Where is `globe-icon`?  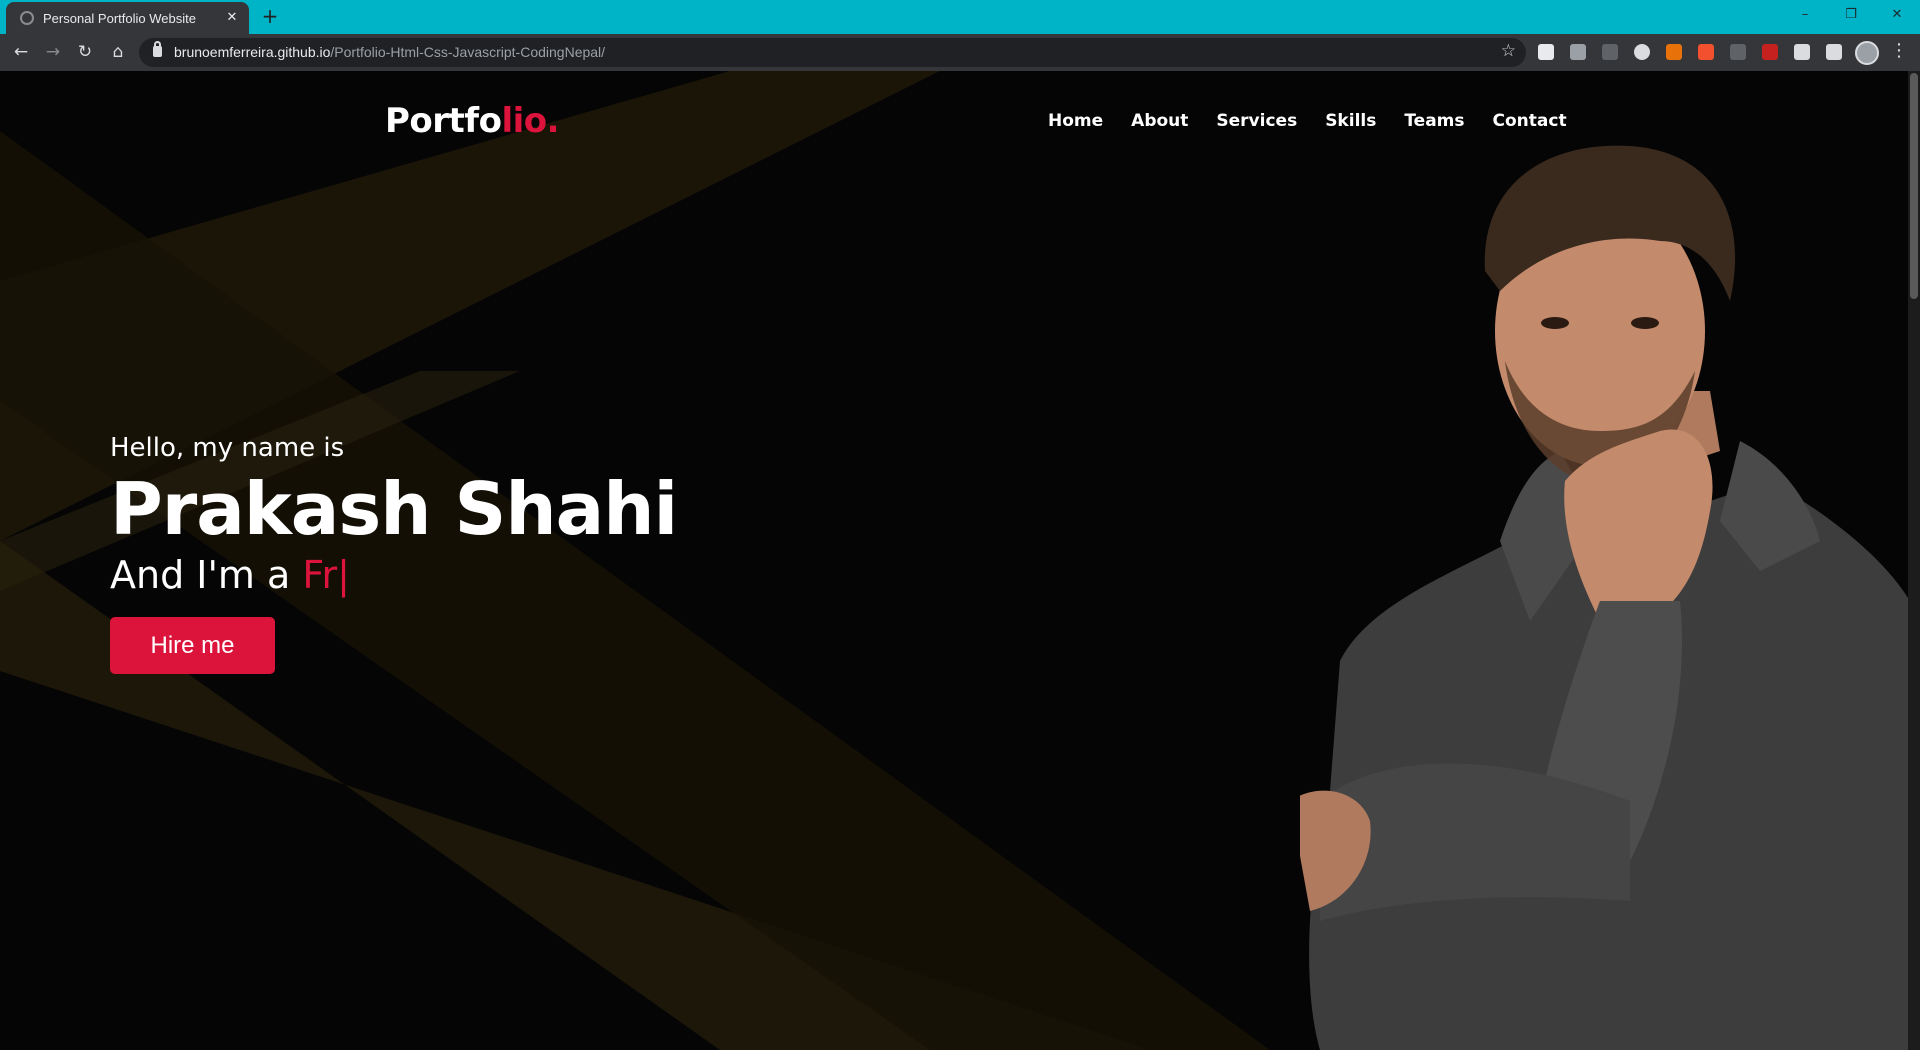 globe-icon is located at coordinates (27, 18).